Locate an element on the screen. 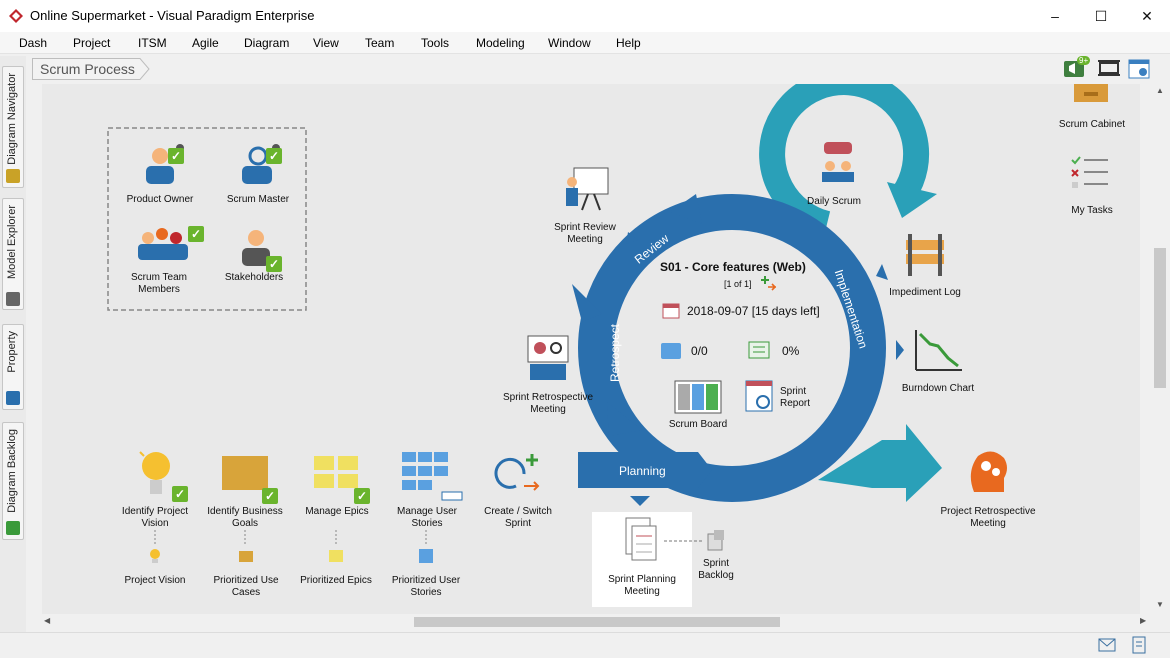 This screenshot has width=1170, height=658. sprint-review-meeting-icon is located at coordinates (586, 189).